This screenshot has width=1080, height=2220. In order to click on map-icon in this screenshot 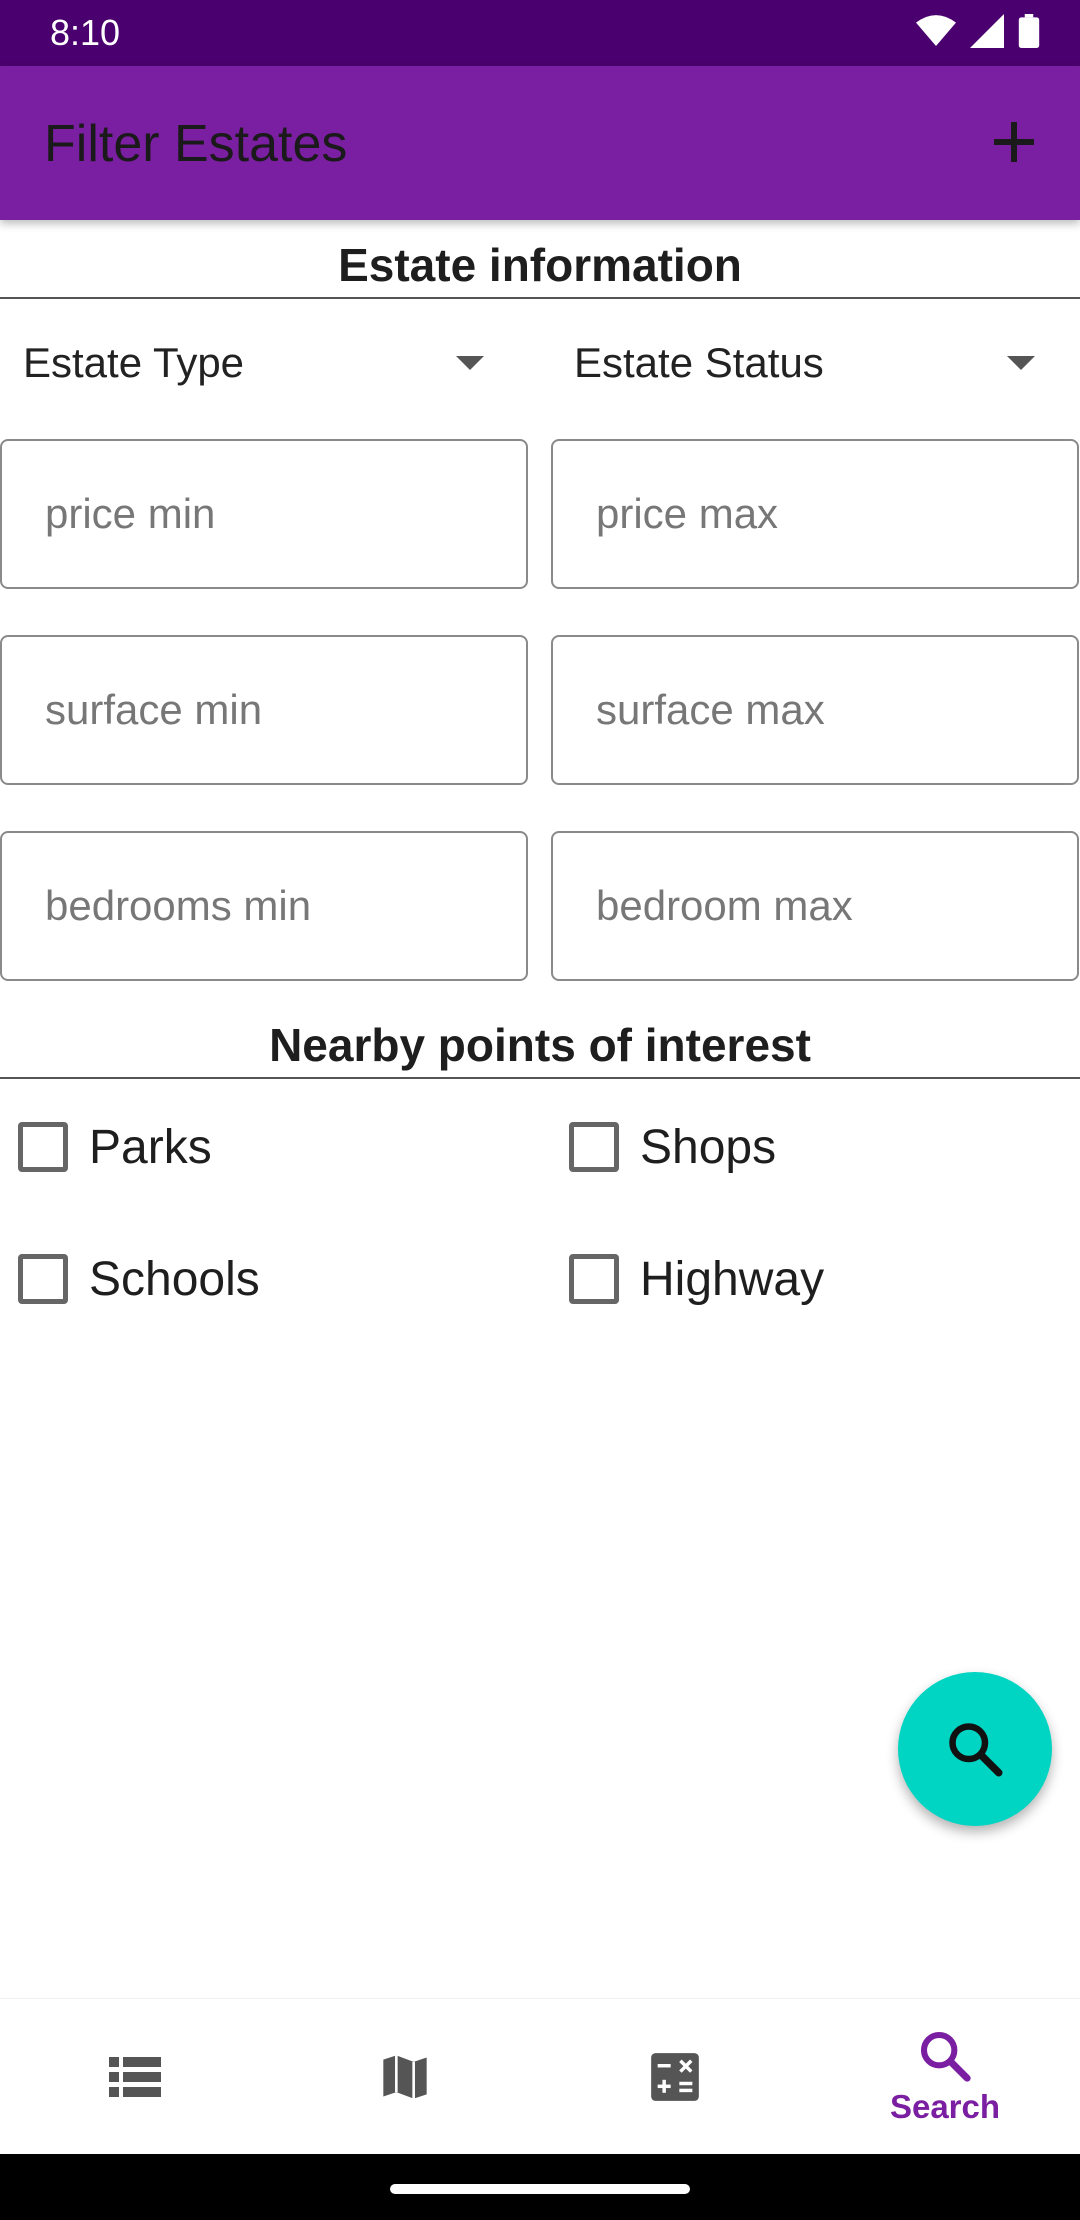, I will do `click(405, 2077)`.